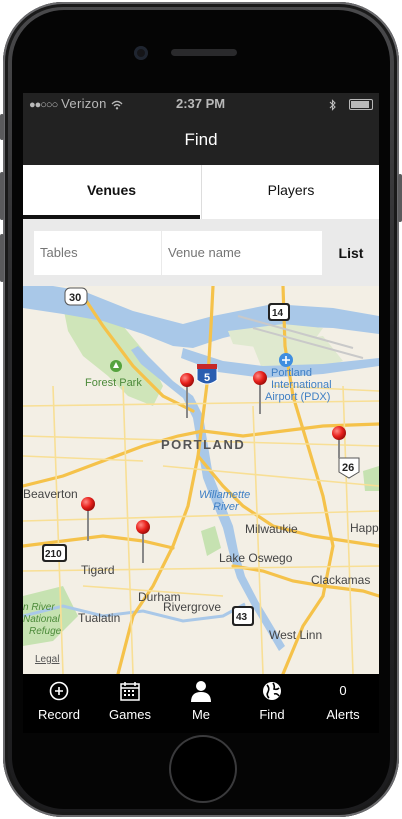 The width and height of the screenshot is (402, 819). I want to click on label-willamette-2: River, so click(226, 507).